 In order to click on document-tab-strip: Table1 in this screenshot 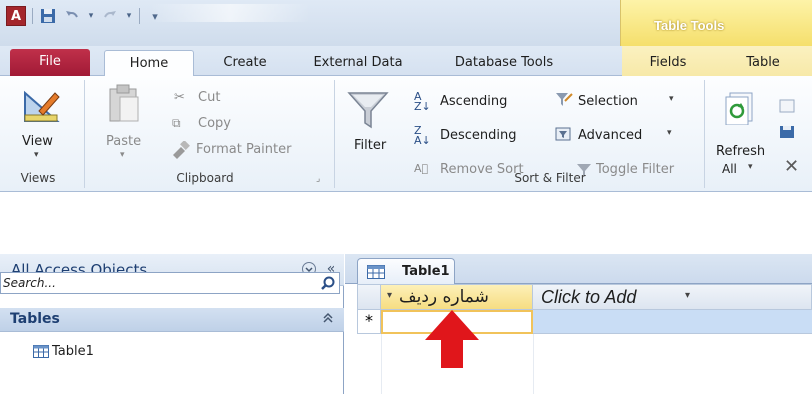, I will do `click(578, 269)`.